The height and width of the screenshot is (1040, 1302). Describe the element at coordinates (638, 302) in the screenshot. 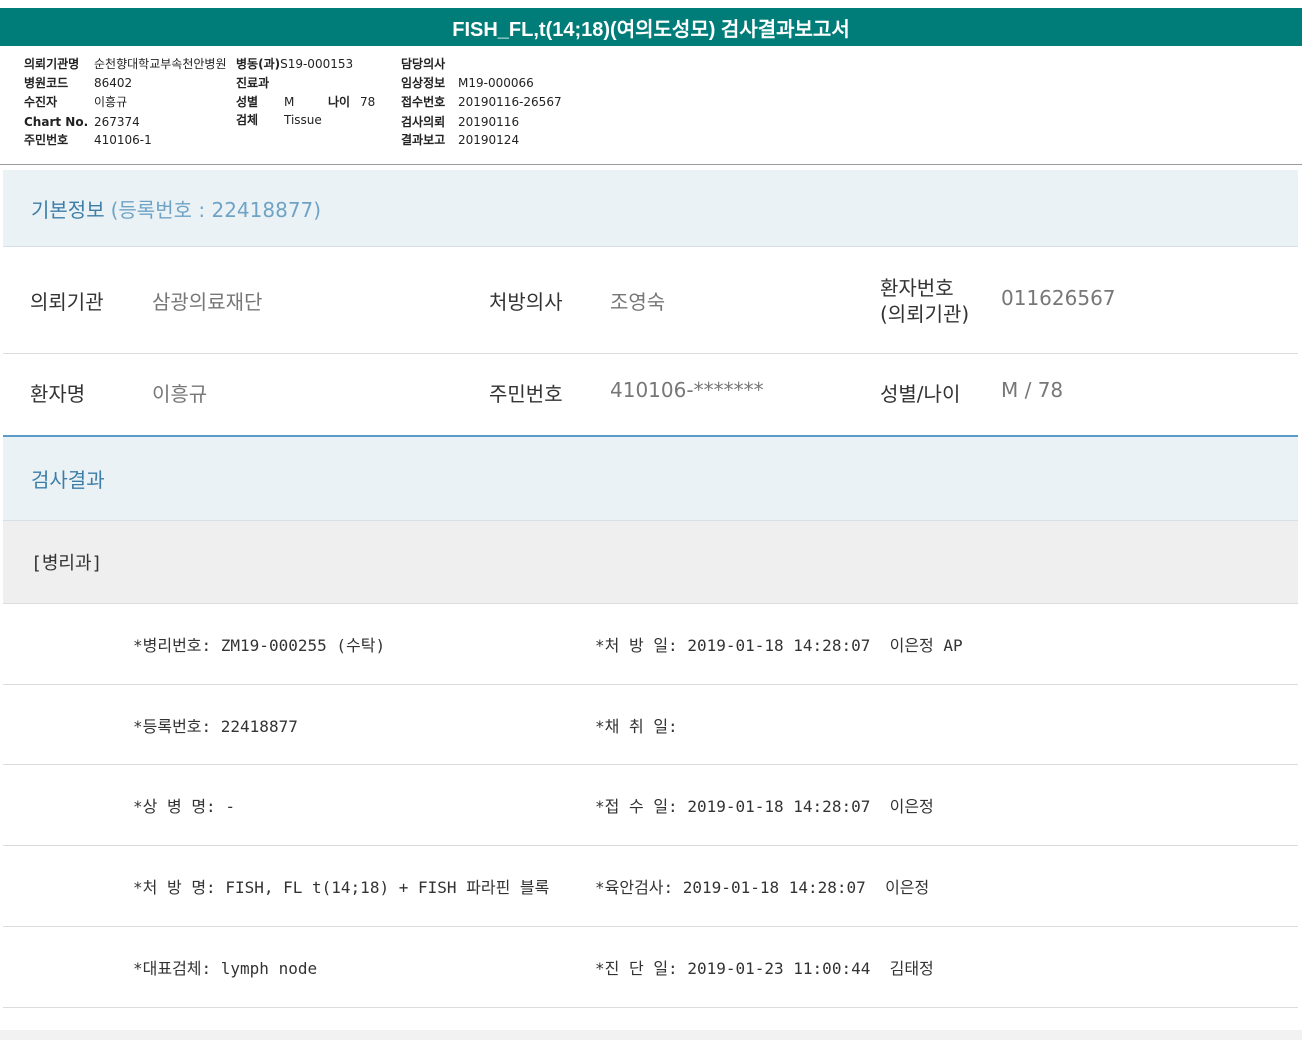

I see `prescriber-value: 조영숙` at that location.